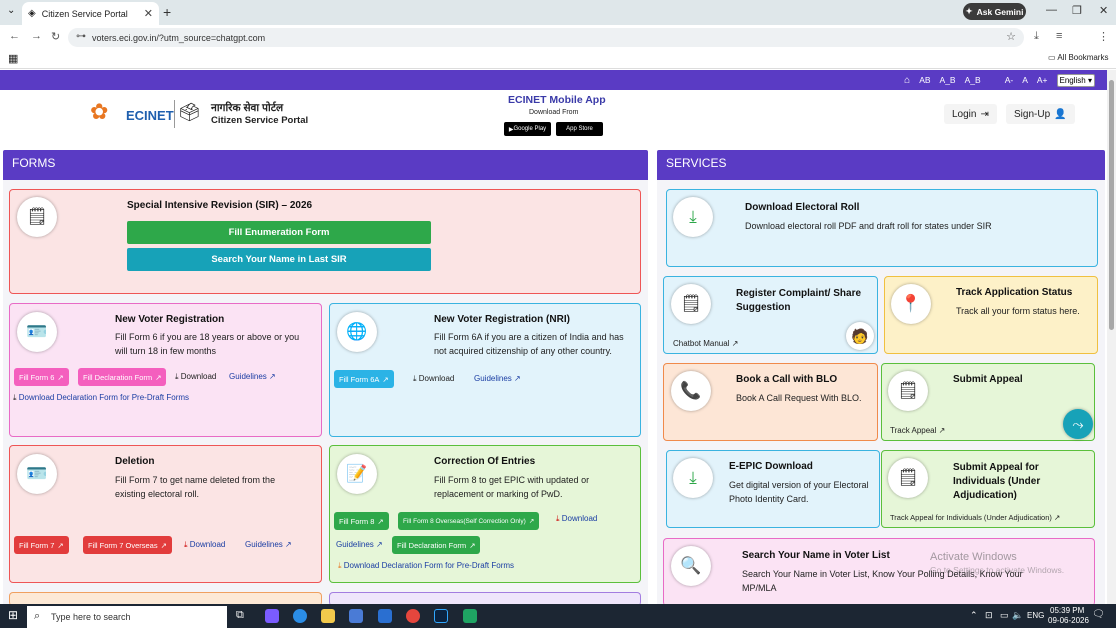 This screenshot has height=628, width=1116. I want to click on form7-download-link: ⤓ Download, so click(204, 545).